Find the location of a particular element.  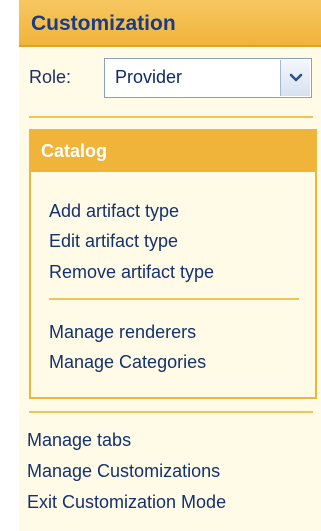

manage-renderers-link: Manage renderers is located at coordinates (122, 332).